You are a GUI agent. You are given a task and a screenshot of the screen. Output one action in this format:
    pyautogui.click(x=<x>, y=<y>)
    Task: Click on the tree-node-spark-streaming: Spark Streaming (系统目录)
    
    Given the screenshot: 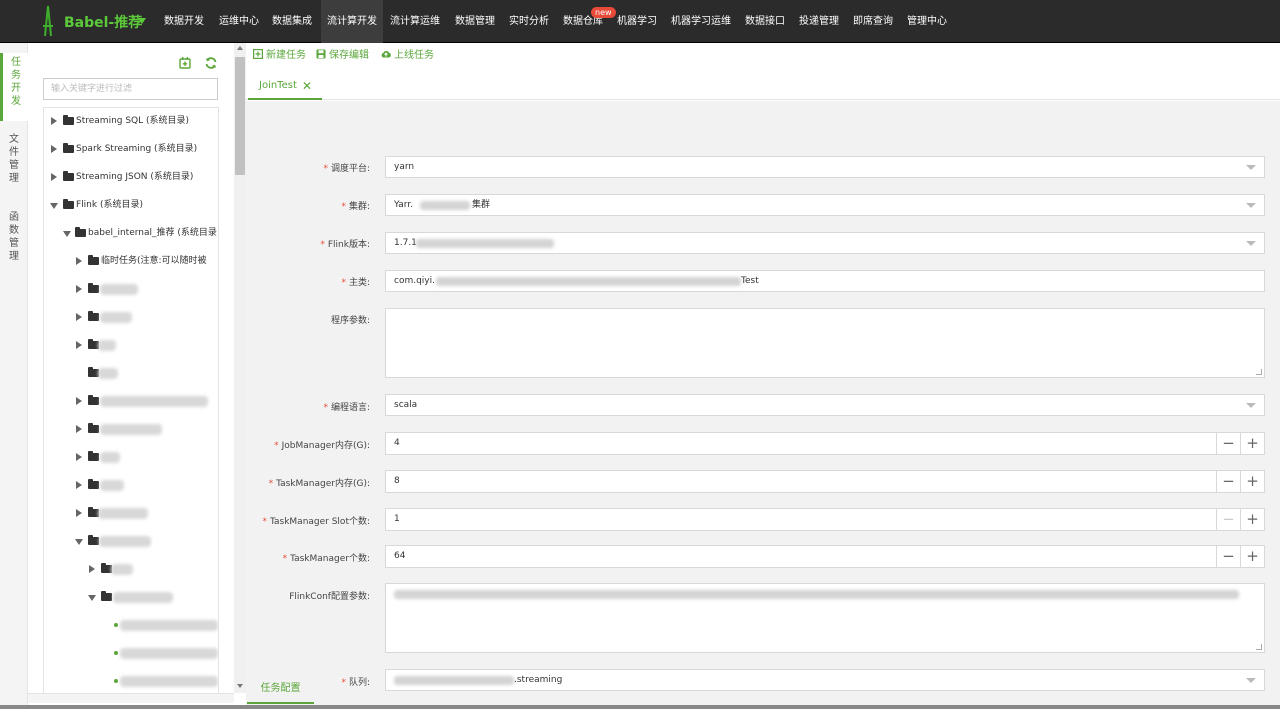 What is the action you would take?
    pyautogui.click(x=134, y=149)
    